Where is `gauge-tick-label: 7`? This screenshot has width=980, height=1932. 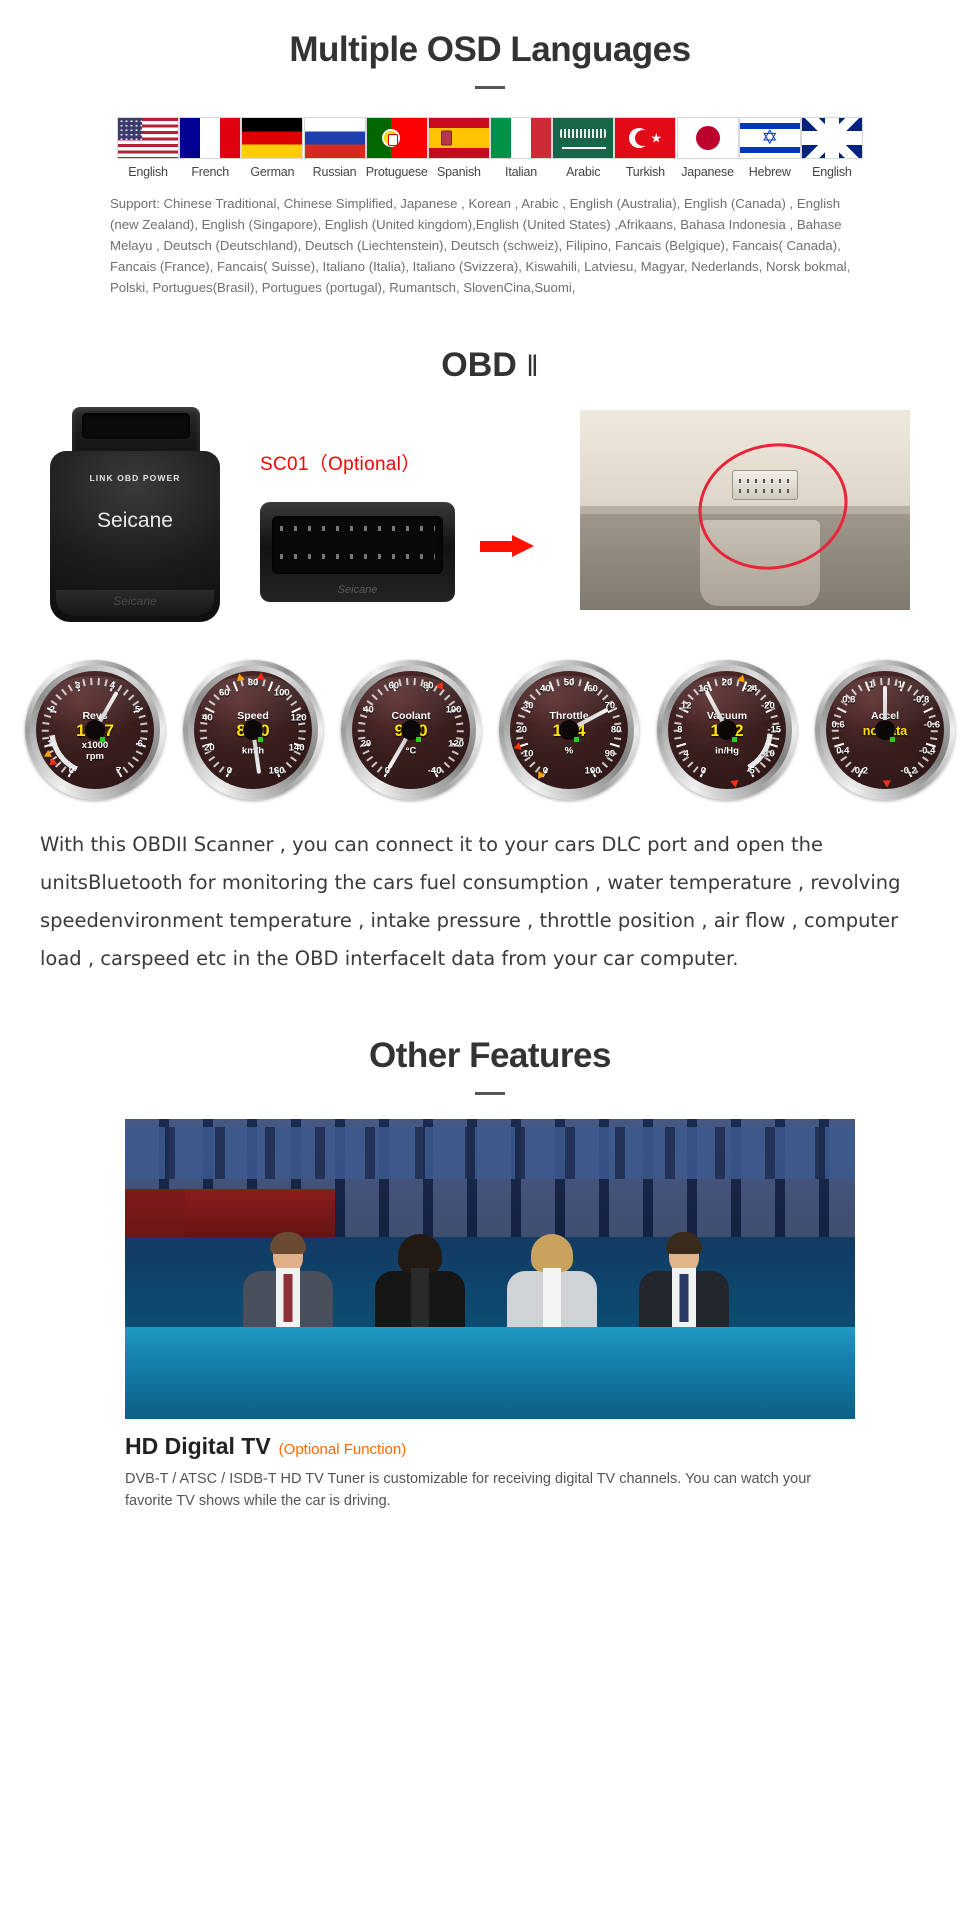 gauge-tick-label: 7 is located at coordinates (118, 771).